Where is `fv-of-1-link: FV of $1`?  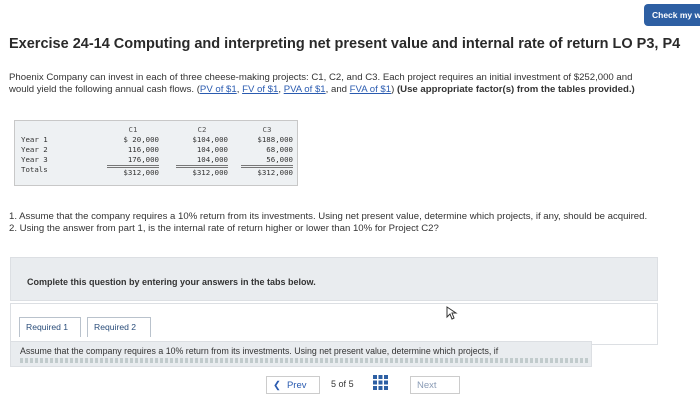
fv-of-1-link: FV of $1 is located at coordinates (260, 89).